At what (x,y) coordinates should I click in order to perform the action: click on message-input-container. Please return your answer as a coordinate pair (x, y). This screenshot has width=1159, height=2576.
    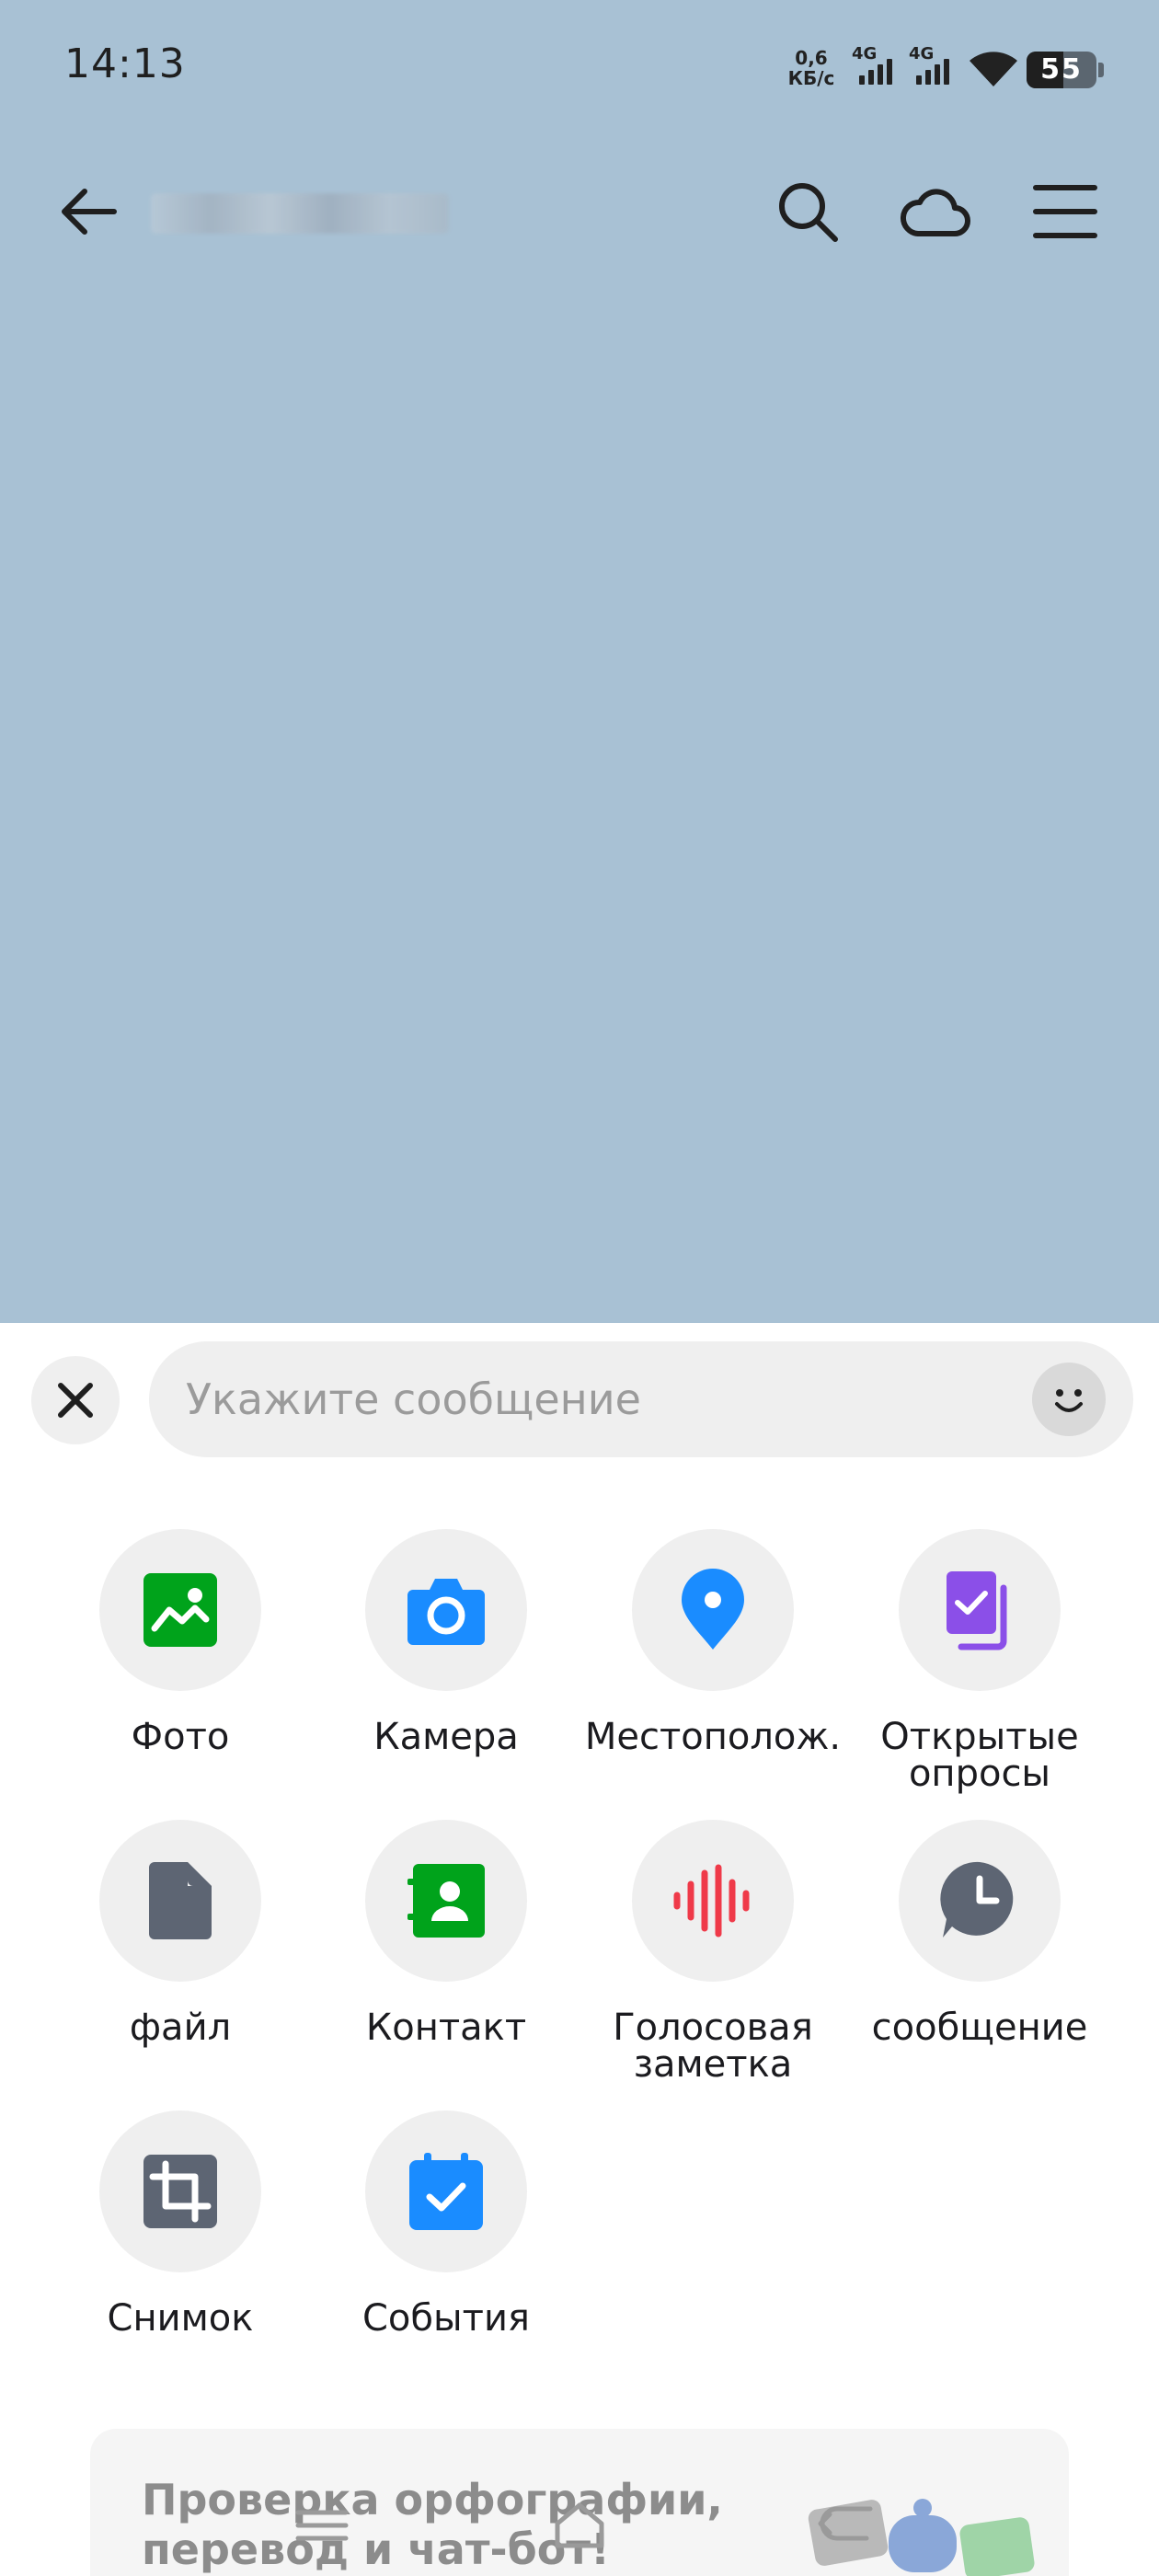
    Looking at the image, I should click on (641, 1399).